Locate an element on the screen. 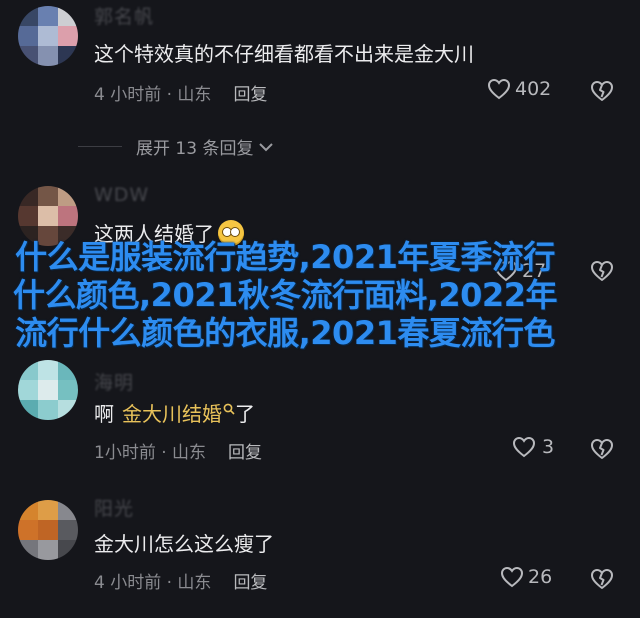  comment-meta: 1小时前 · 山东 回复 is located at coordinates (178, 450).